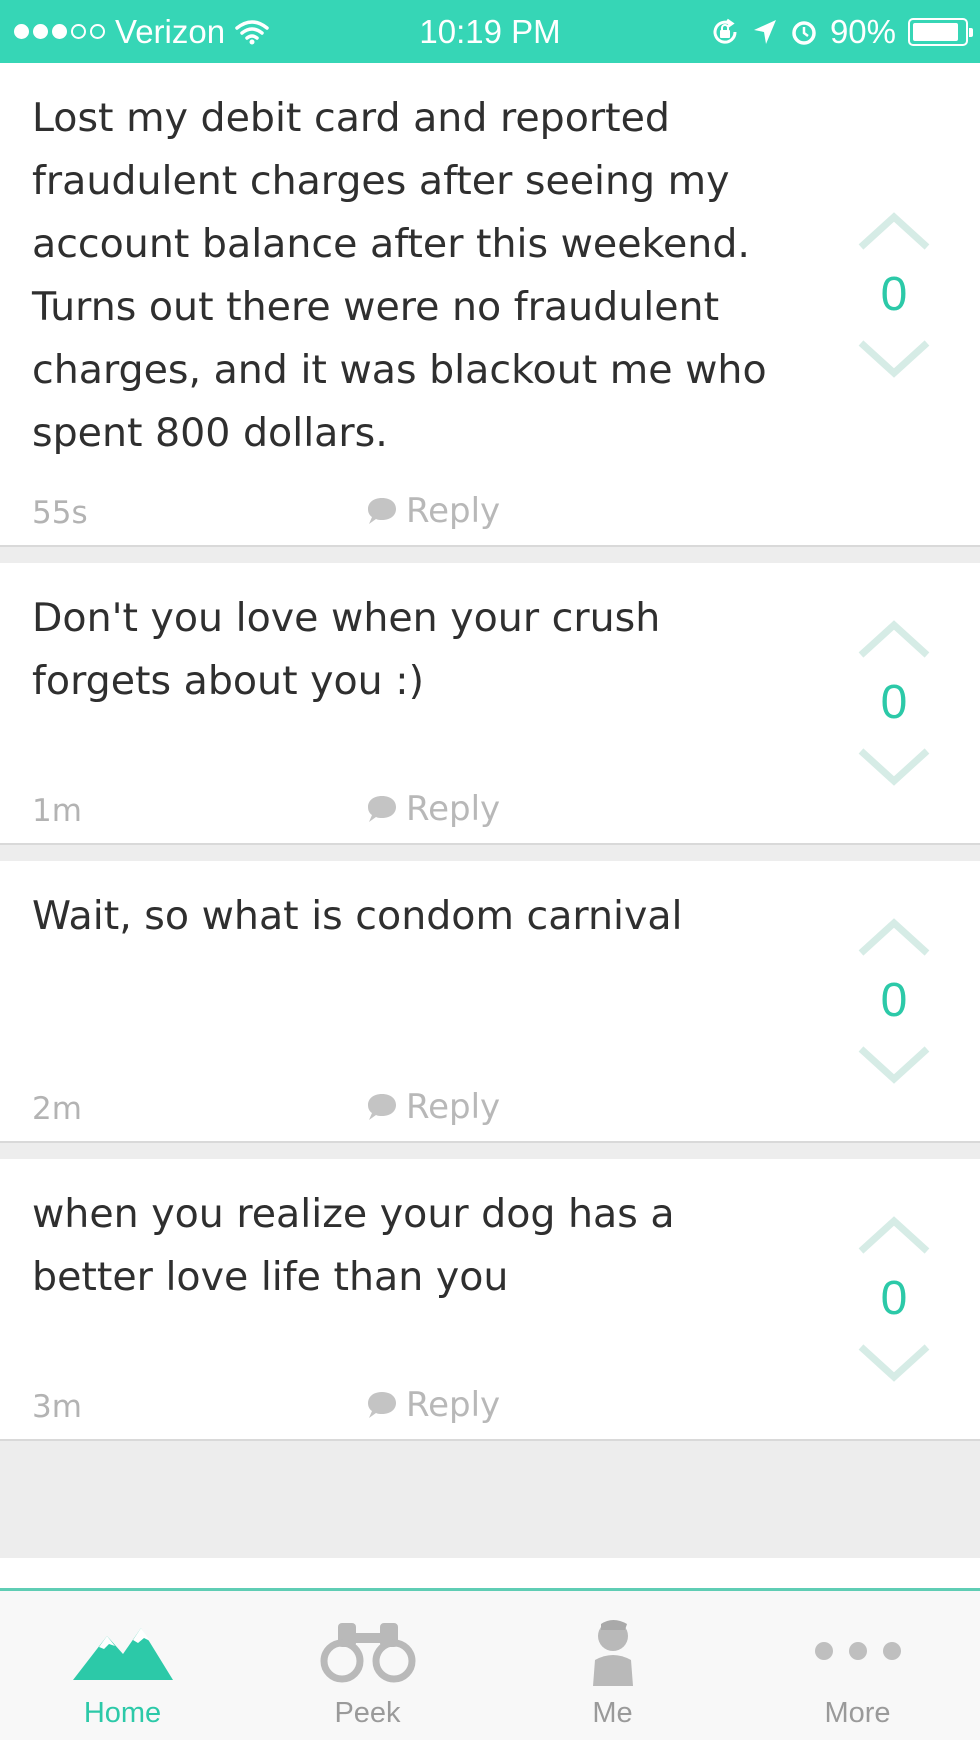  Describe the element at coordinates (367, 1713) in the screenshot. I see `tab-label: Peek` at that location.